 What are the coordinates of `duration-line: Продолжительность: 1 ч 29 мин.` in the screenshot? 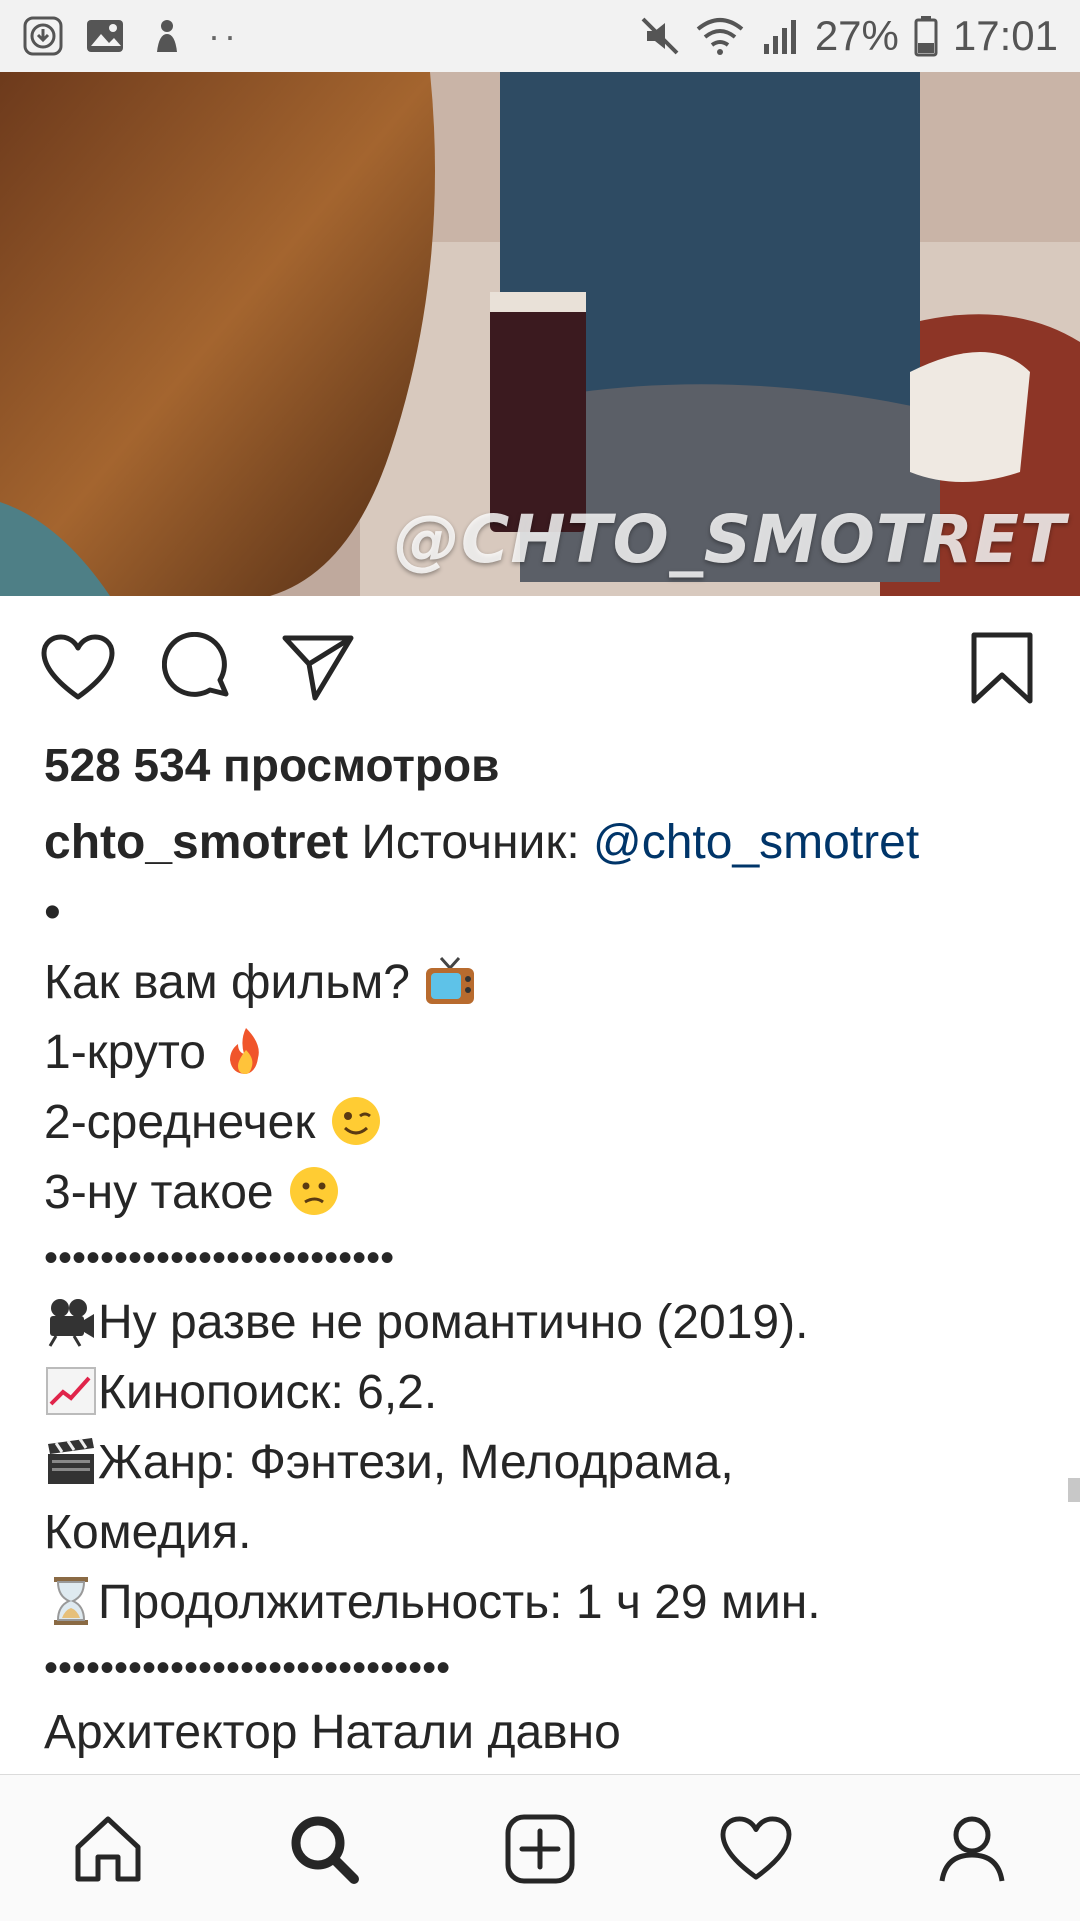 It's located at (459, 1602).